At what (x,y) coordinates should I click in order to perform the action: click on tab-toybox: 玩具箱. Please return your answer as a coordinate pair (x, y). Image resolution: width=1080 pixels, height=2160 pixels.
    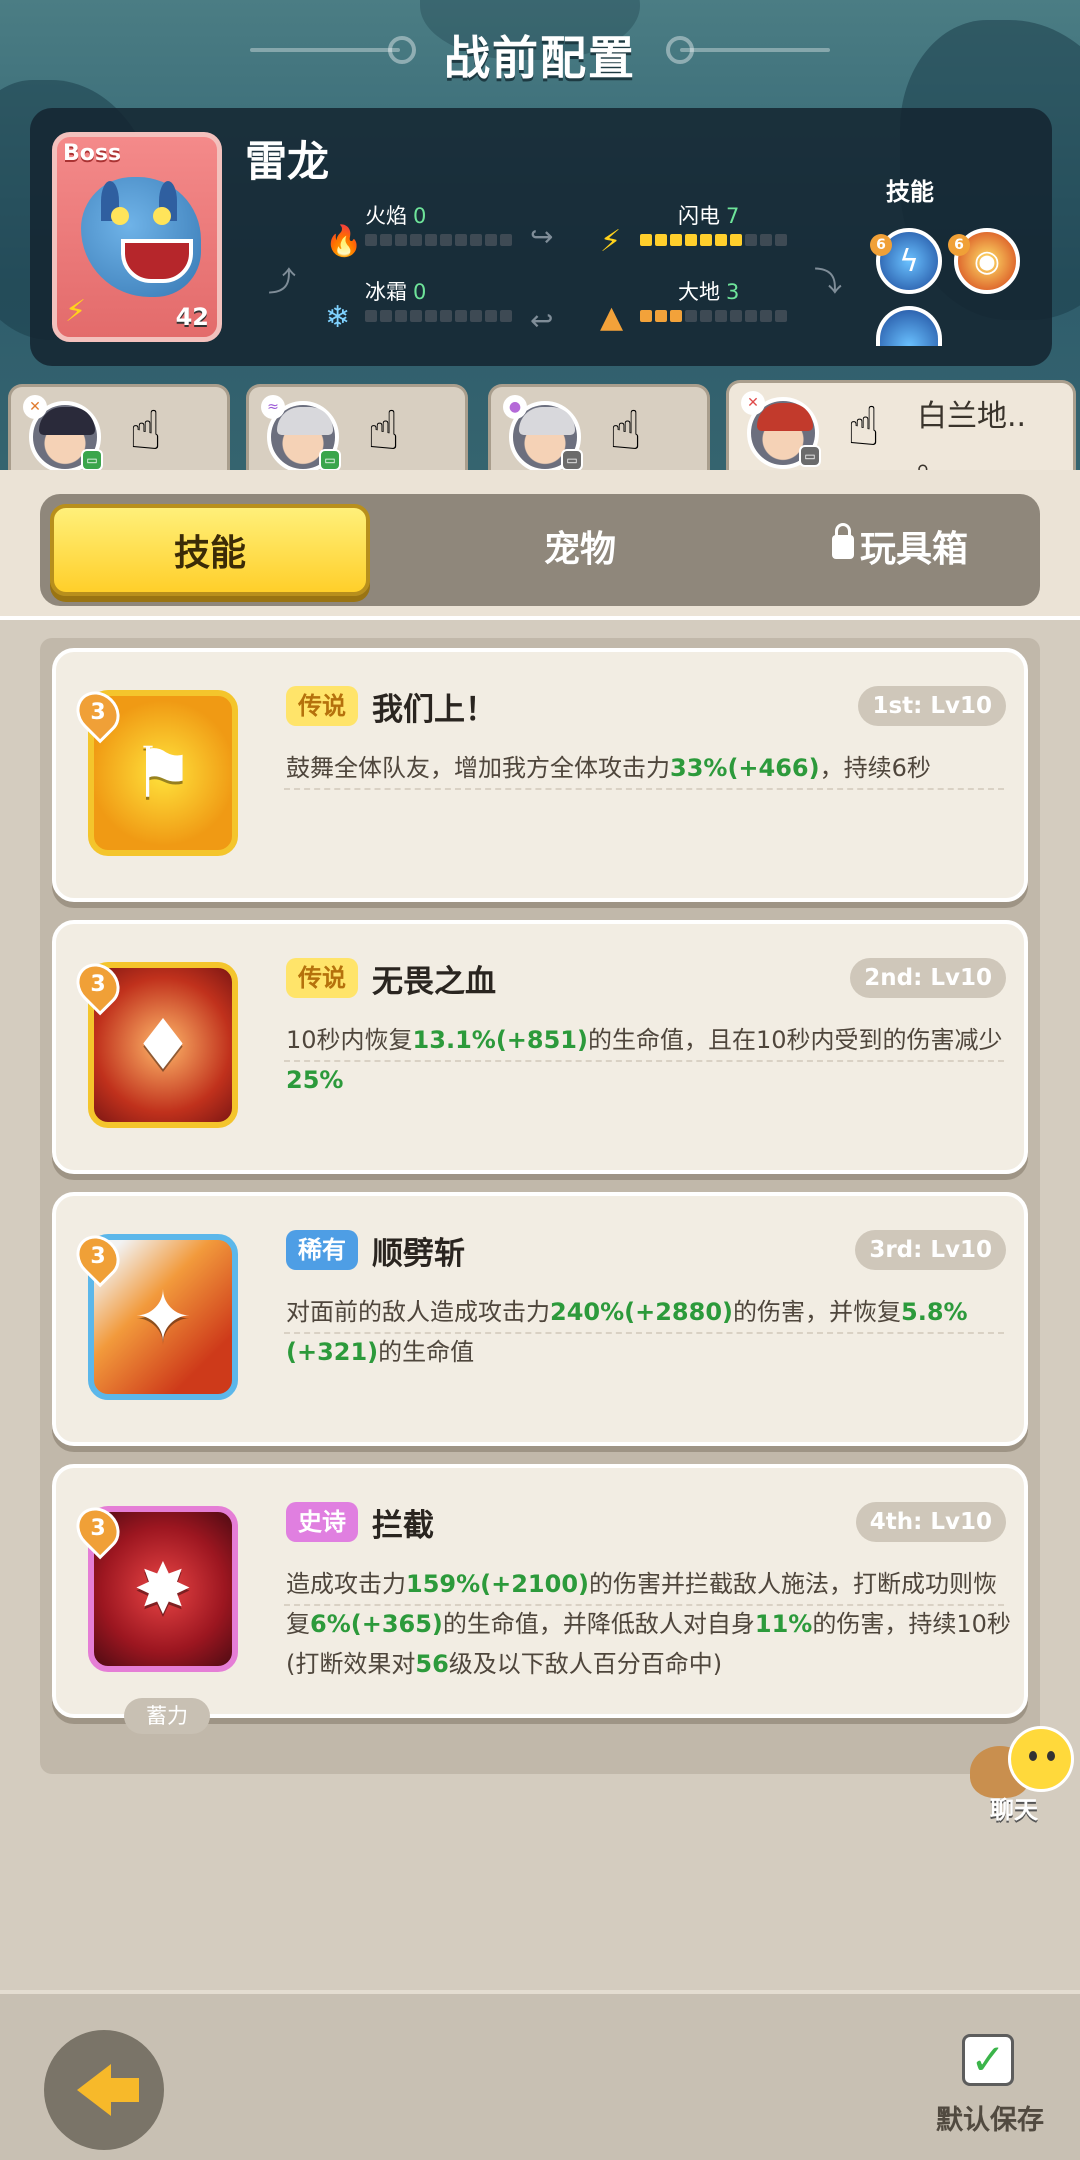
    Looking at the image, I should click on (900, 550).